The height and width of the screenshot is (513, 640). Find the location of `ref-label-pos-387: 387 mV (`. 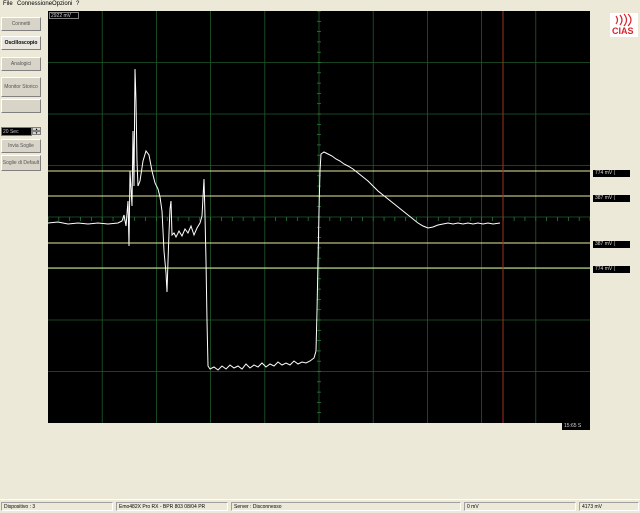

ref-label-pos-387: 387 mV ( is located at coordinates (611, 198).